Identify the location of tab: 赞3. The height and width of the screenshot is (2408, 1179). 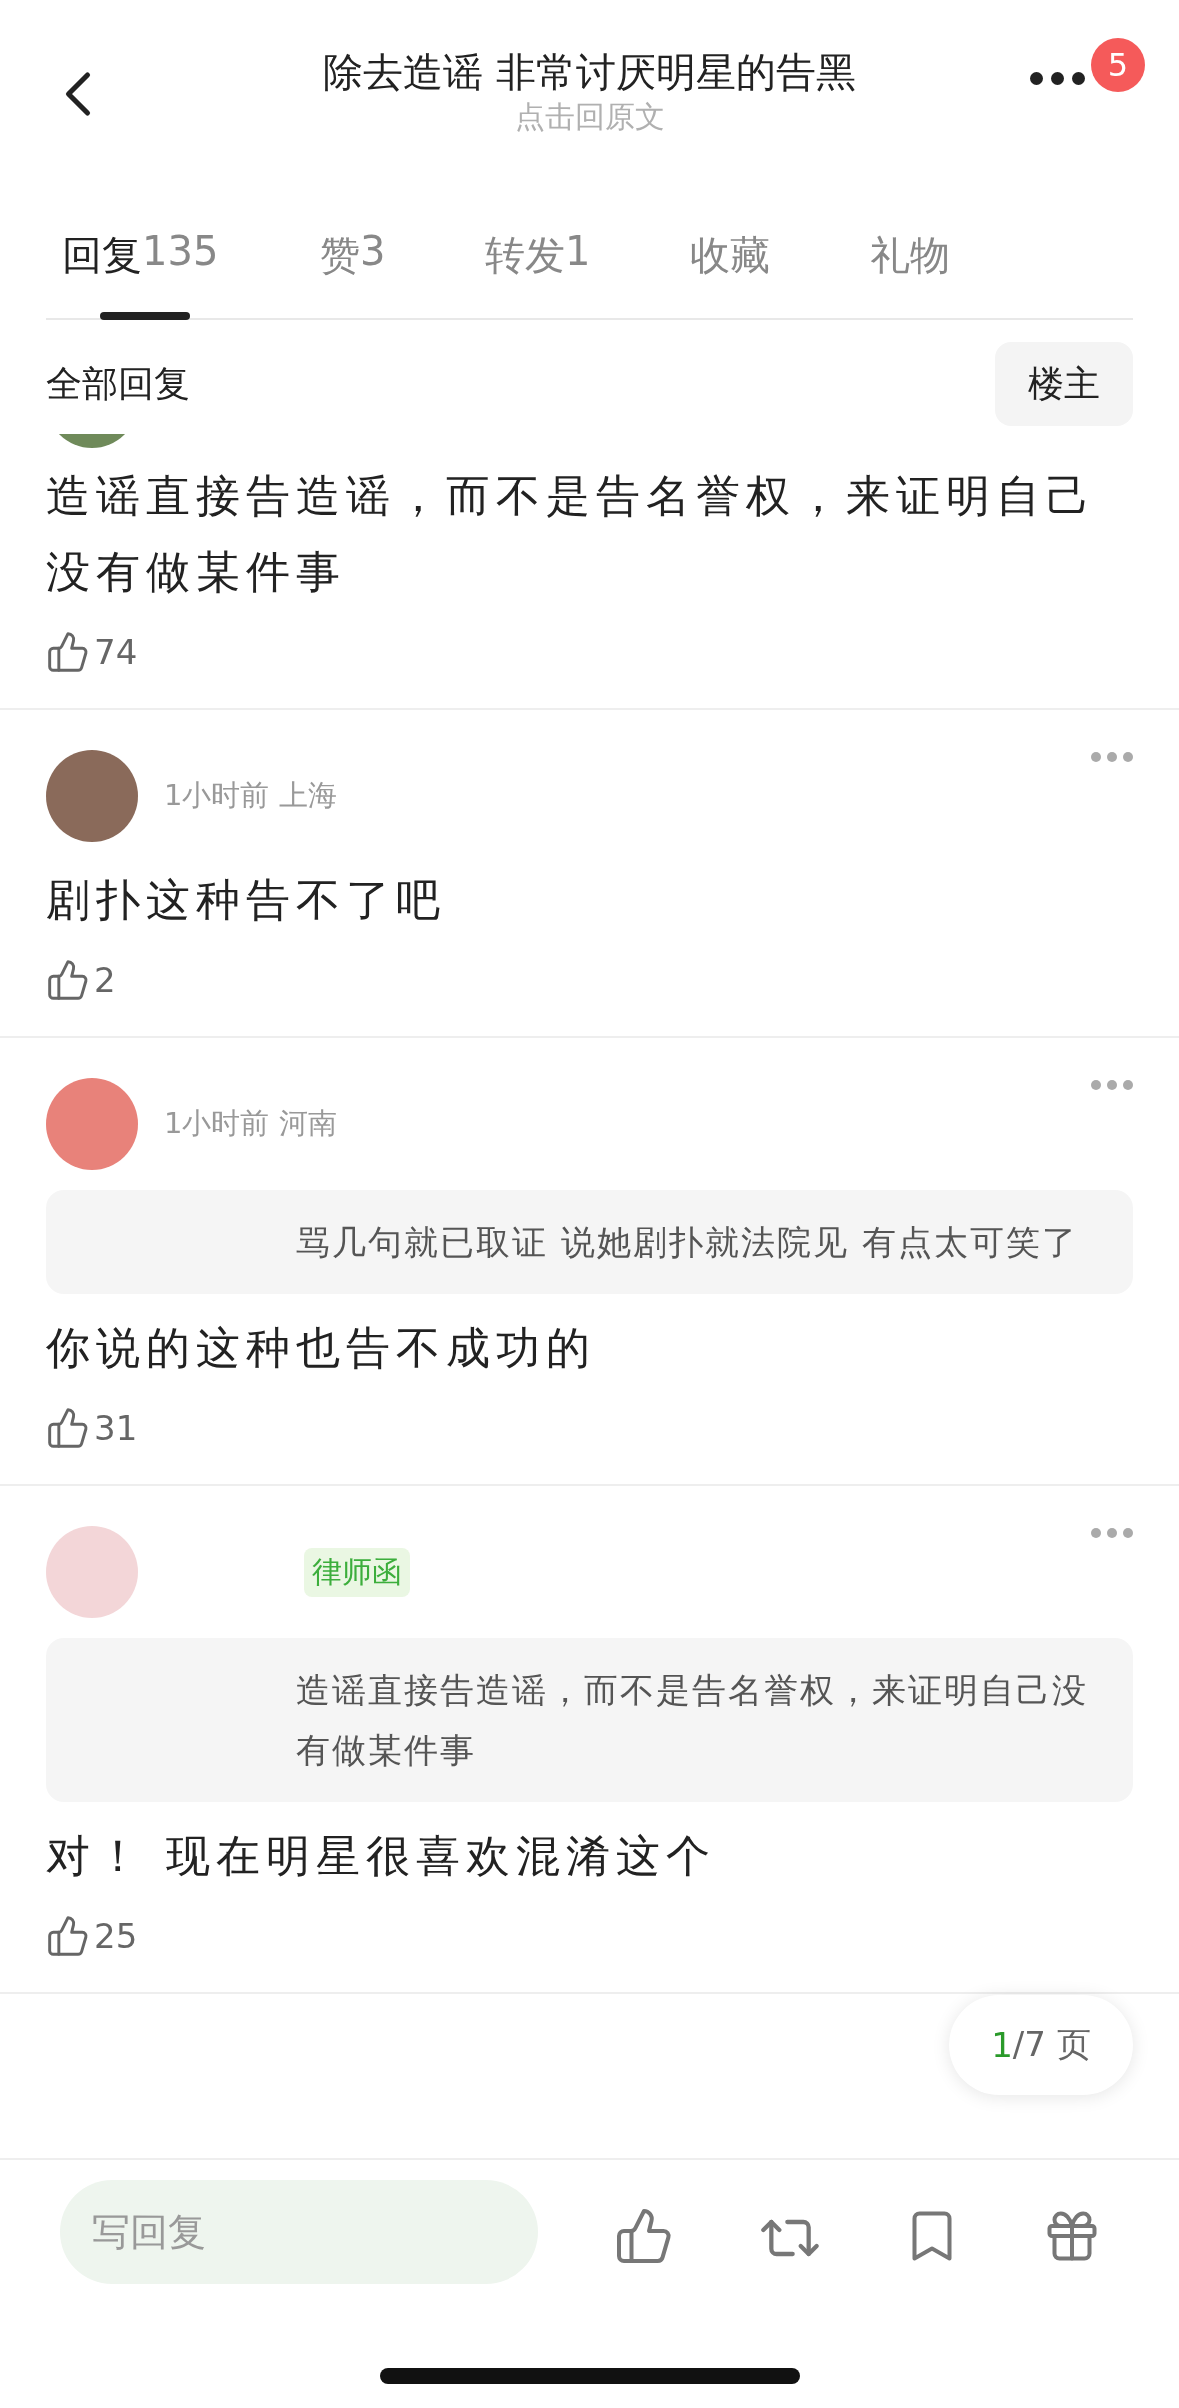
(386, 274).